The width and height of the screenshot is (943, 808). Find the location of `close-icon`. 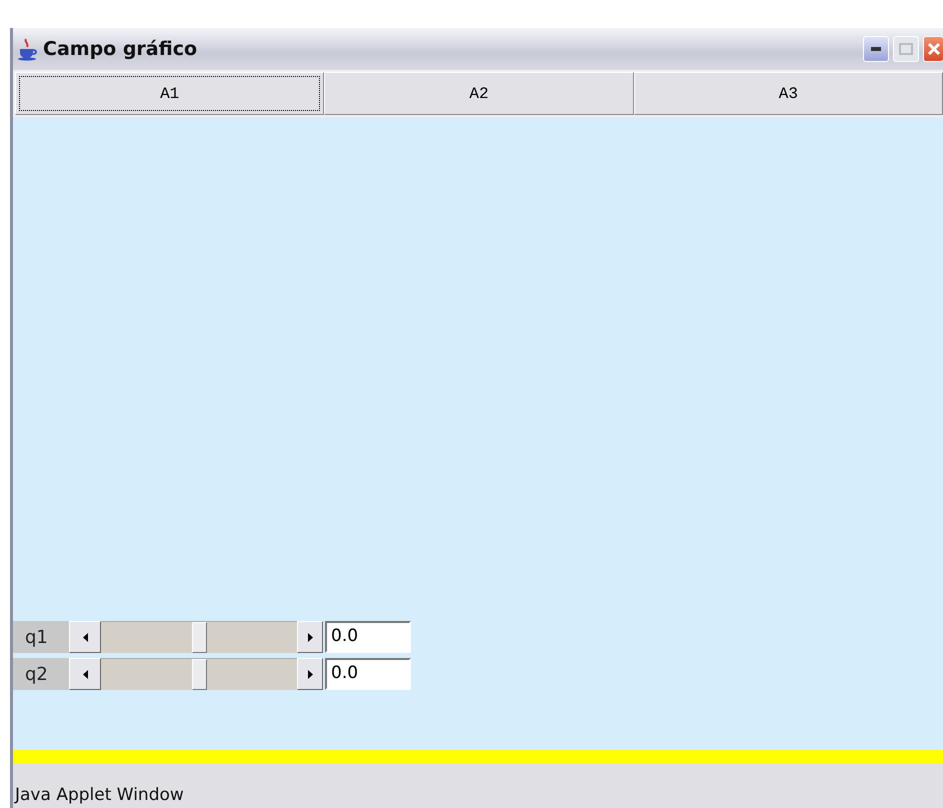

close-icon is located at coordinates (933, 49).